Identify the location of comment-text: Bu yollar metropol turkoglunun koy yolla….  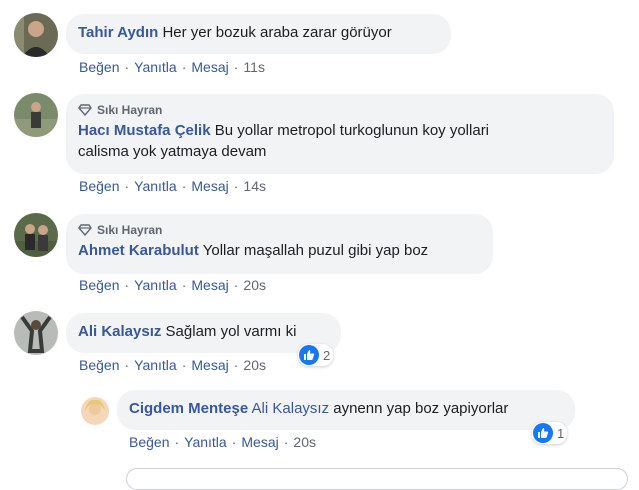
(352, 130).